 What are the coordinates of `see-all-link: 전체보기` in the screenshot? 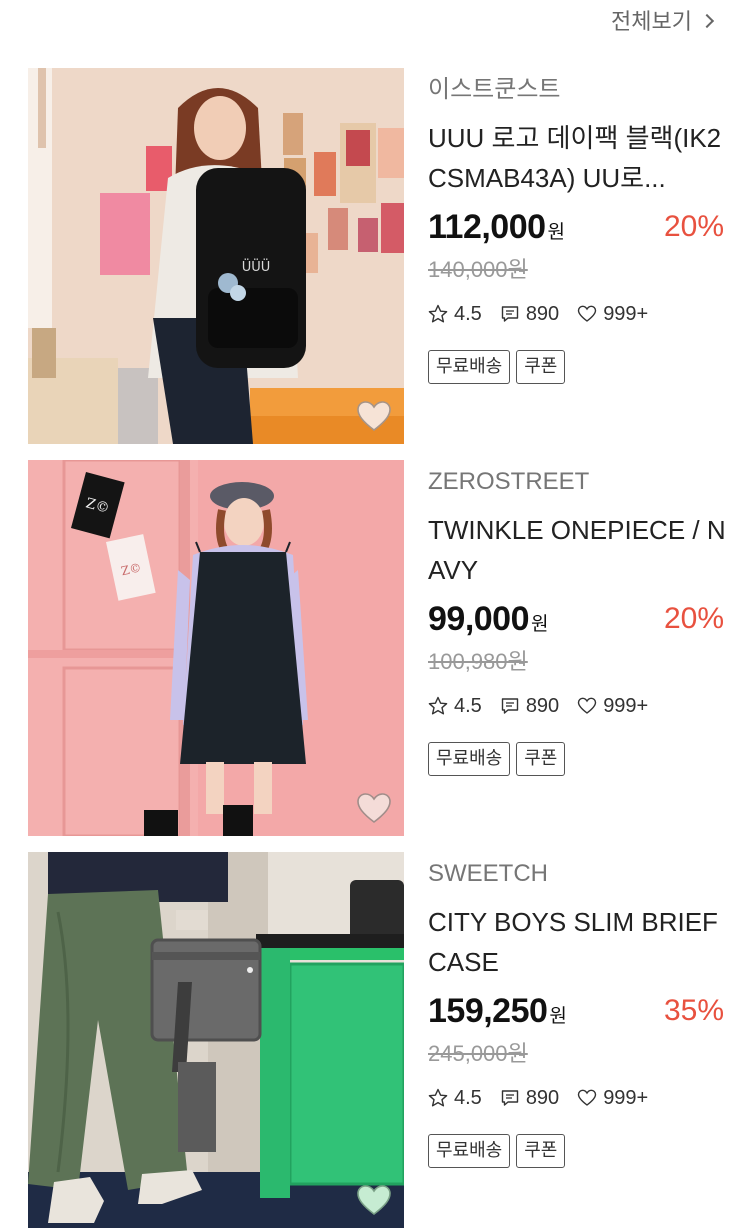 It's located at (663, 20).